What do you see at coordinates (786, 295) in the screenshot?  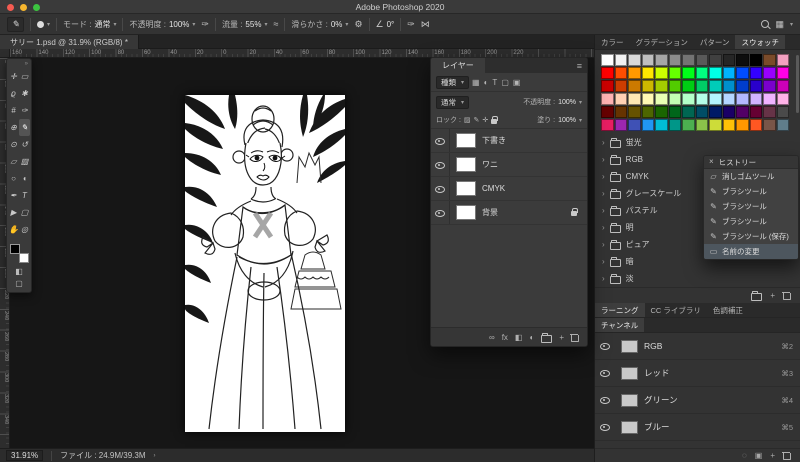 I see `delete-swatch-icon` at bounding box center [786, 295].